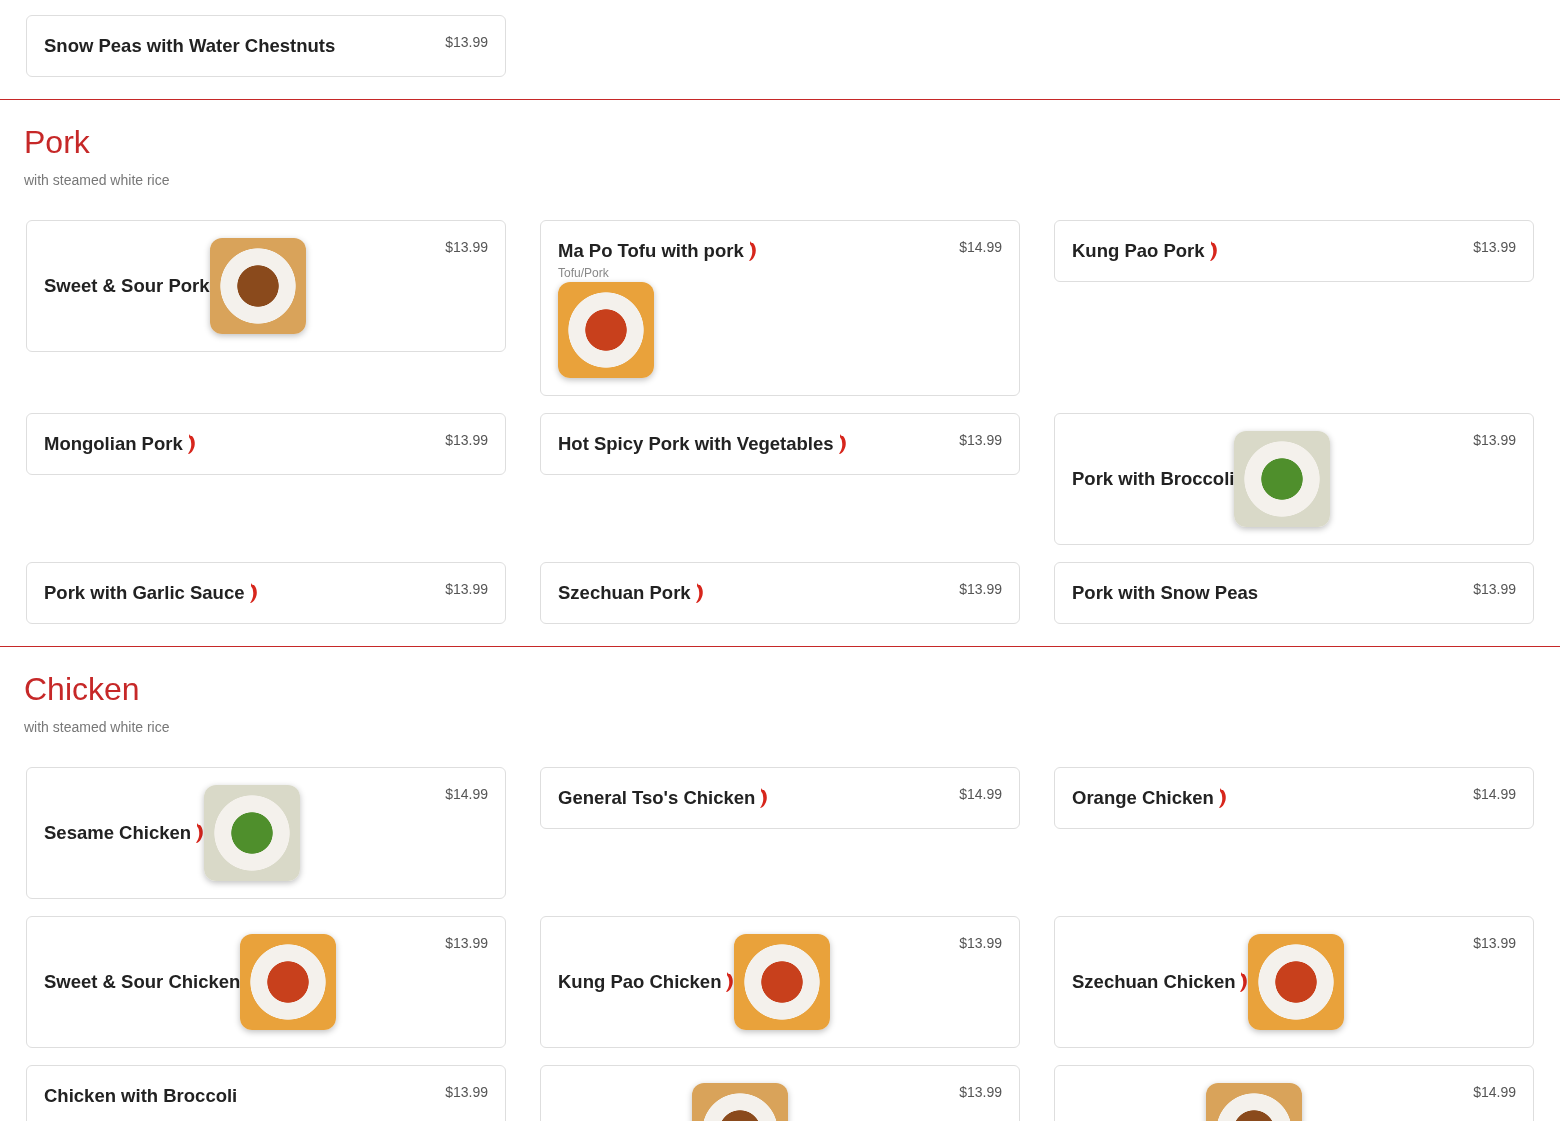 This screenshot has height=1121, width=1560. I want to click on menu-item-card: Szechuan Chicken $13.99, so click(1294, 982).